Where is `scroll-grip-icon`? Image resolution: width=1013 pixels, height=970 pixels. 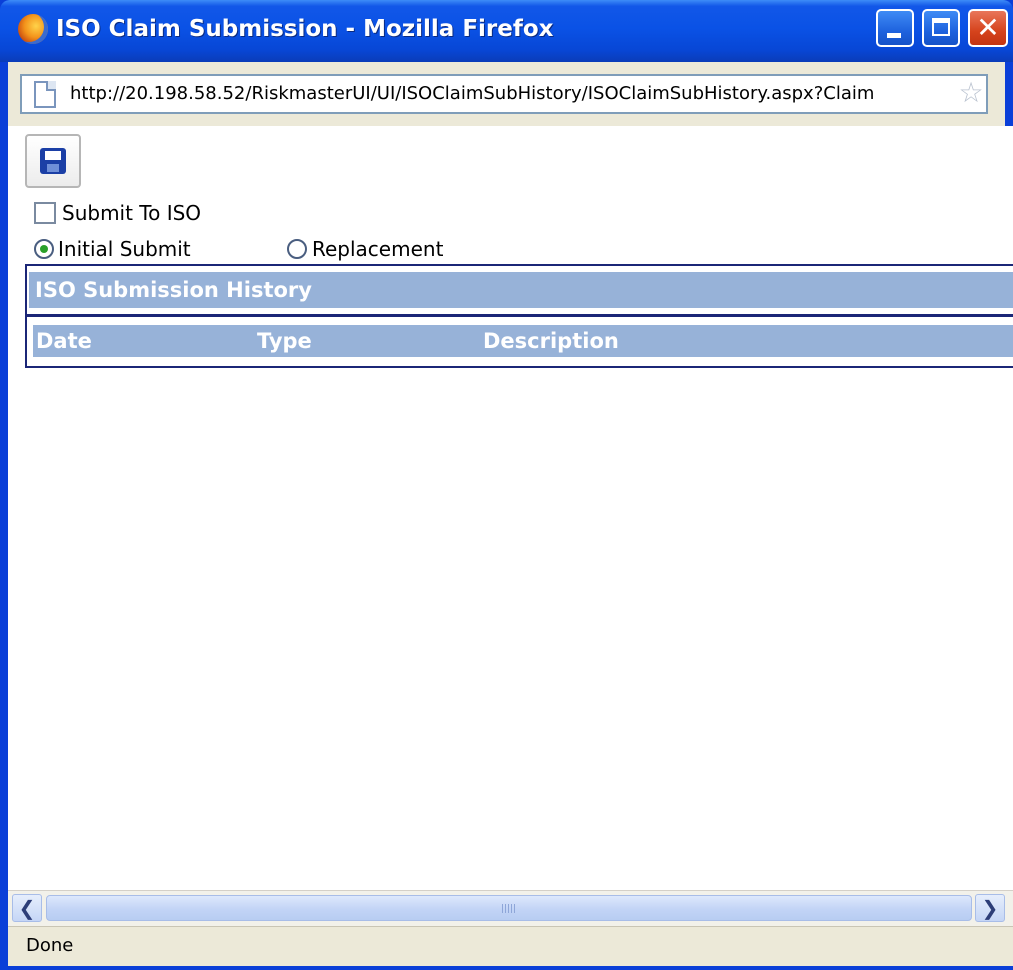
scroll-grip-icon is located at coordinates (509, 908).